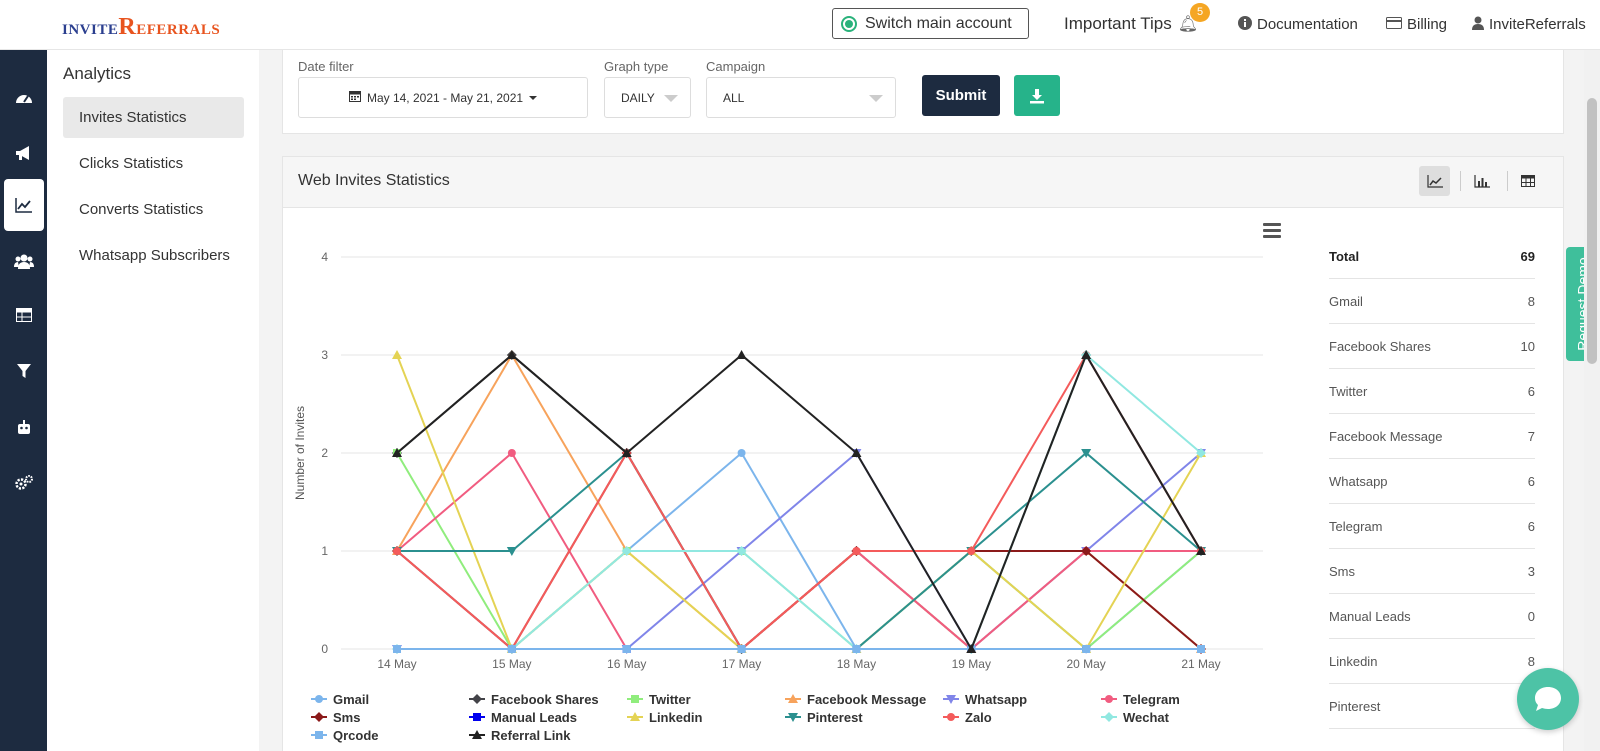 The height and width of the screenshot is (751, 1600). I want to click on line-chart-view-button, so click(1434, 181).